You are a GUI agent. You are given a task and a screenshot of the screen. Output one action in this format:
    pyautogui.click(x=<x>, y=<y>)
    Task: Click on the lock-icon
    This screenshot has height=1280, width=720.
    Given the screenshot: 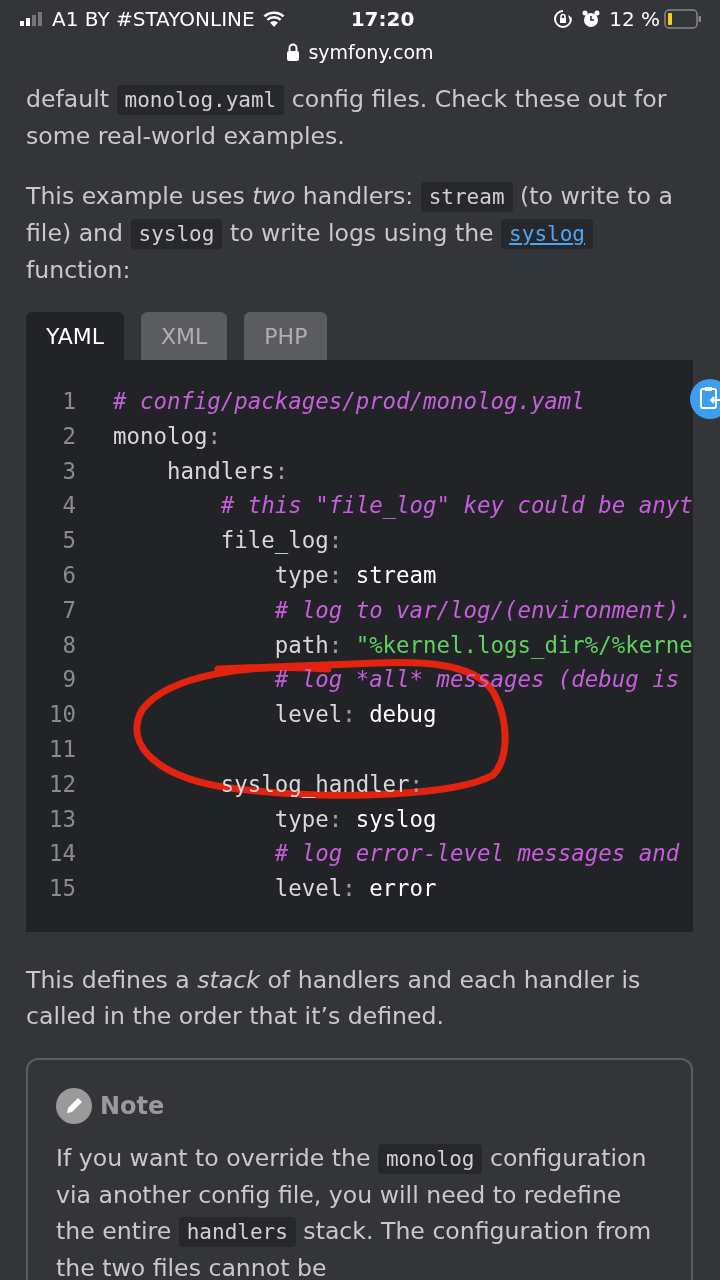 What is the action you would take?
    pyautogui.click(x=293, y=52)
    